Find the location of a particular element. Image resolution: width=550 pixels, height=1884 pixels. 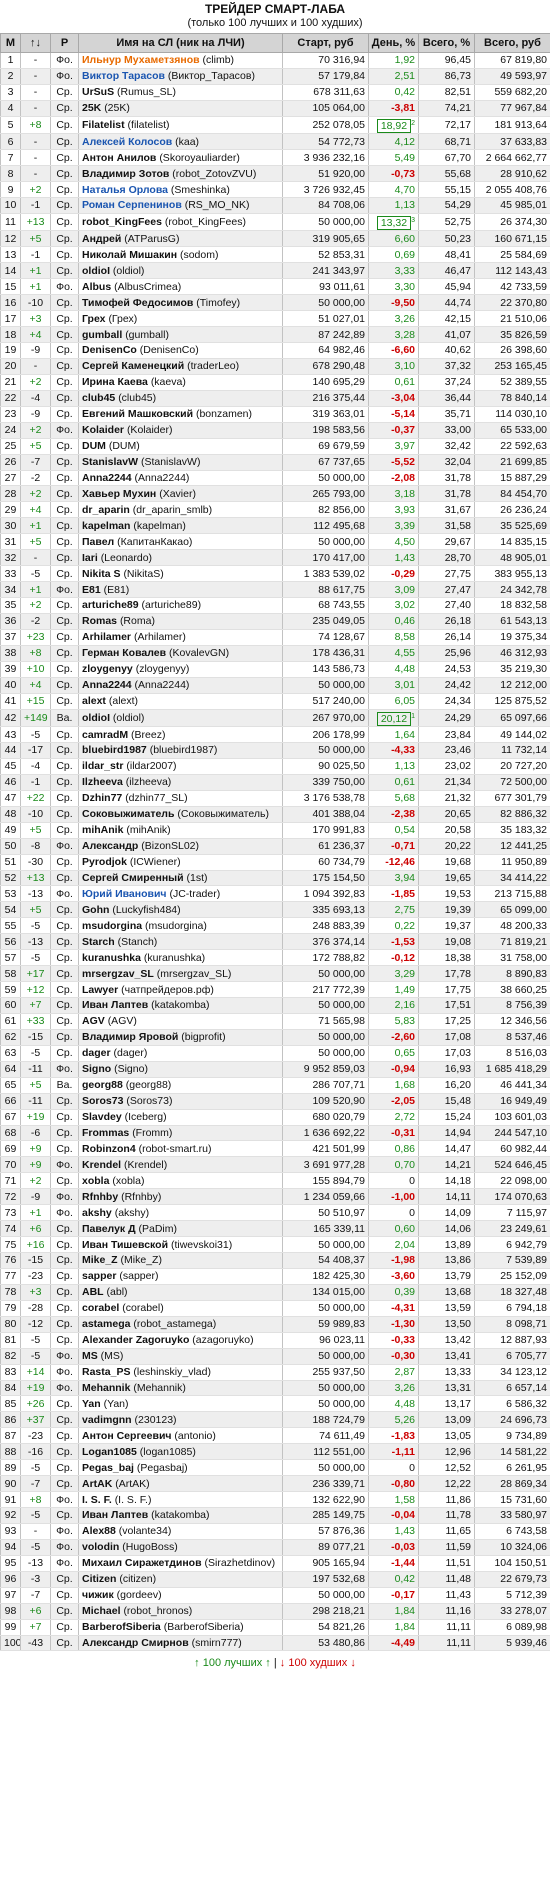

col-header-market: Р is located at coordinates (64, 43).